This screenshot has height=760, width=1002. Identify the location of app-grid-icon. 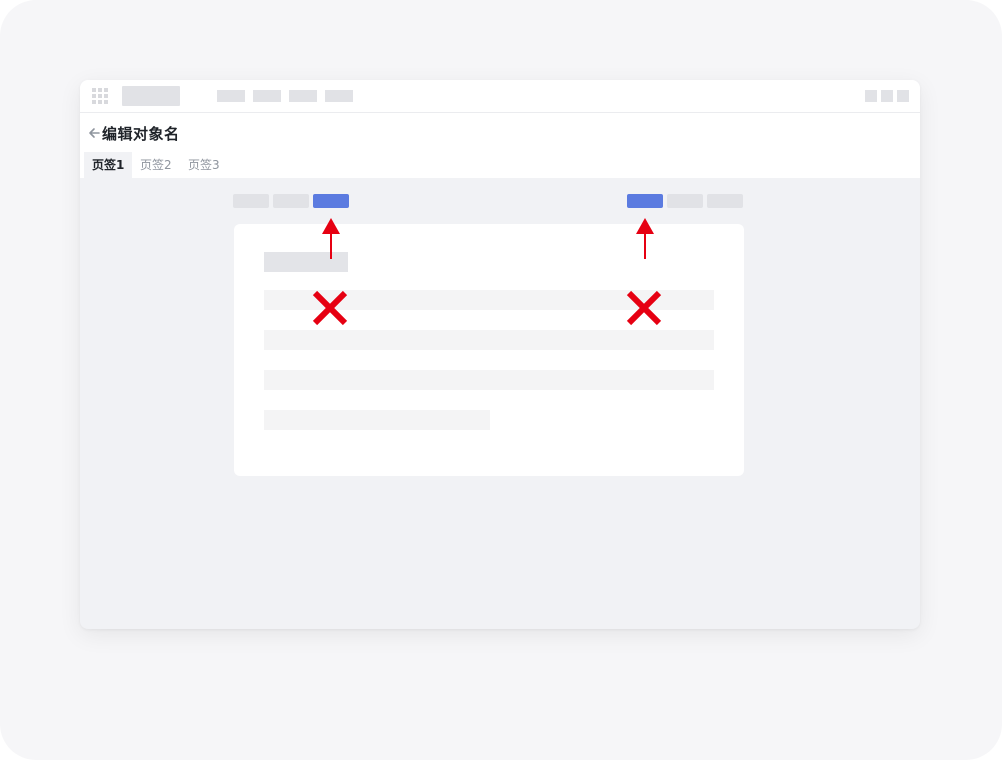
(100, 96).